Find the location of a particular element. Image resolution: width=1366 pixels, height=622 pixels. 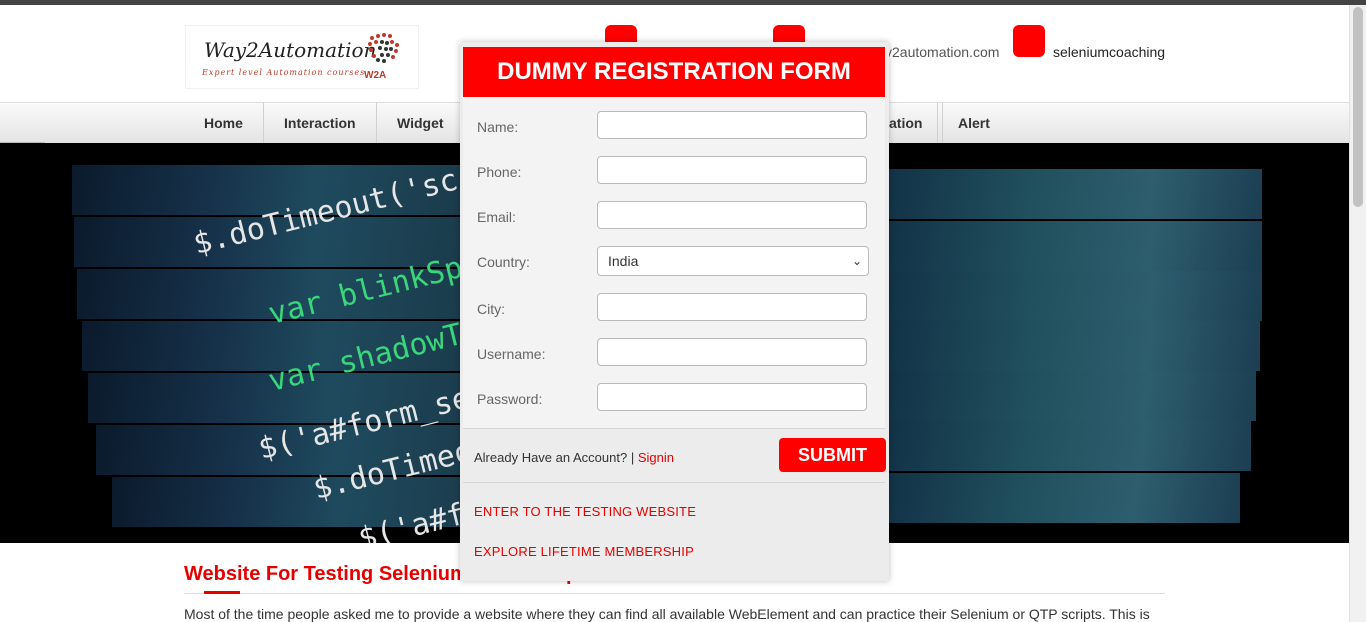

form-divider is located at coordinates (674, 428).